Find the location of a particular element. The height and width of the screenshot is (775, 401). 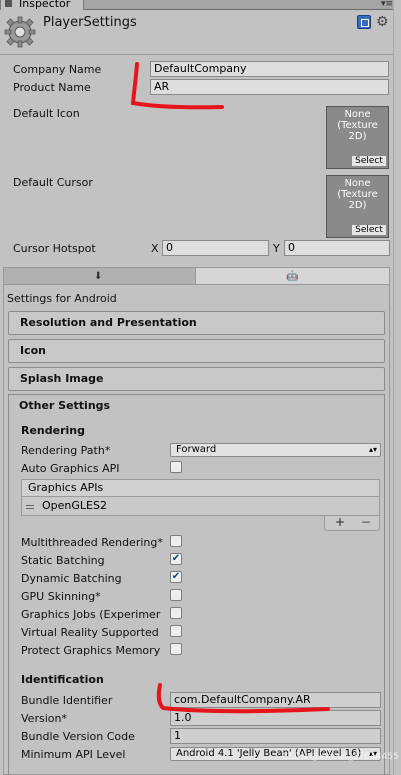

static-batching-checkbox: ✔ is located at coordinates (176, 559).